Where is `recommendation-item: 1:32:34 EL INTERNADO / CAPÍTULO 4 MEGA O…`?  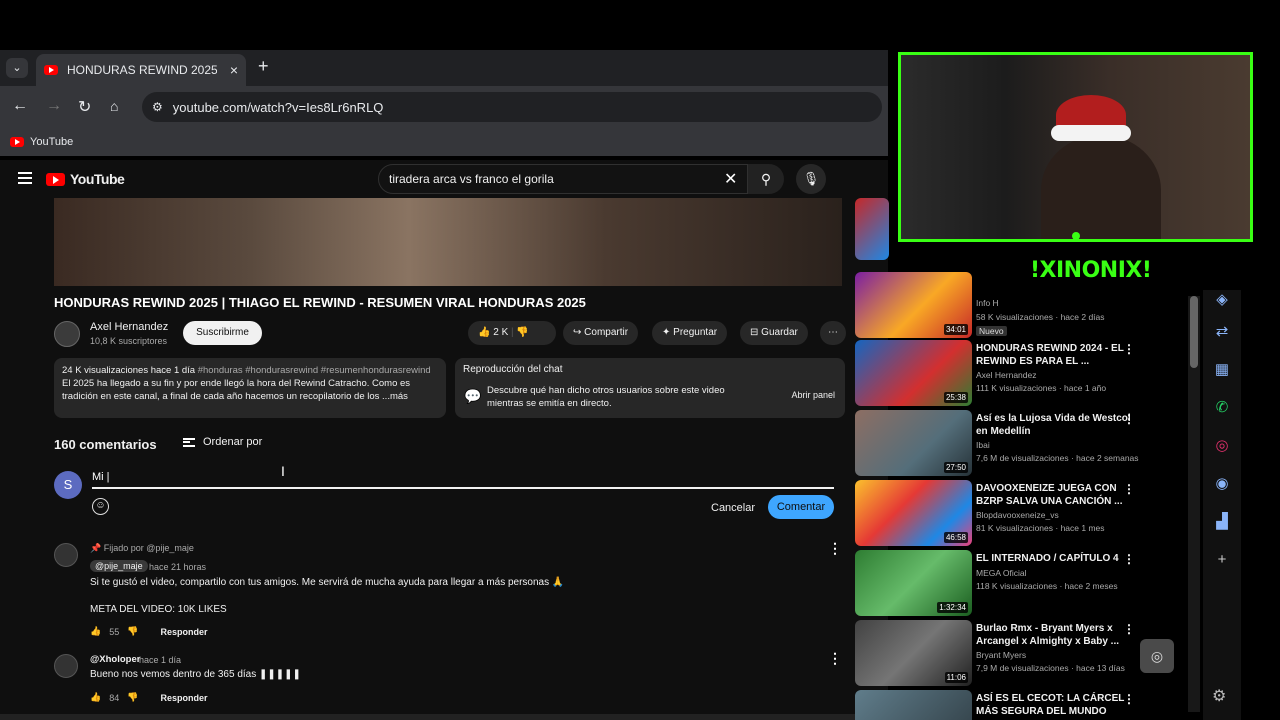 recommendation-item: 1:32:34 EL INTERNADO / CAPÍTULO 4 MEGA O… is located at coordinates (1022, 583).